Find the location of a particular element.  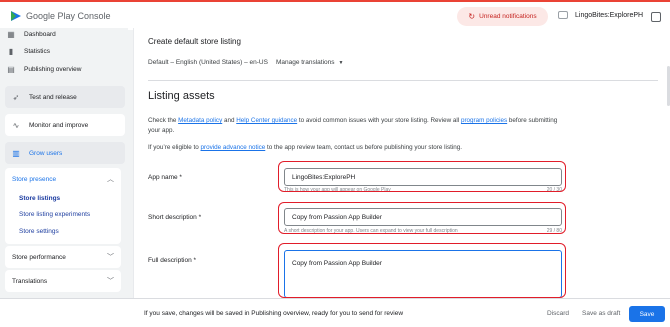

app-icon is located at coordinates (563, 15).